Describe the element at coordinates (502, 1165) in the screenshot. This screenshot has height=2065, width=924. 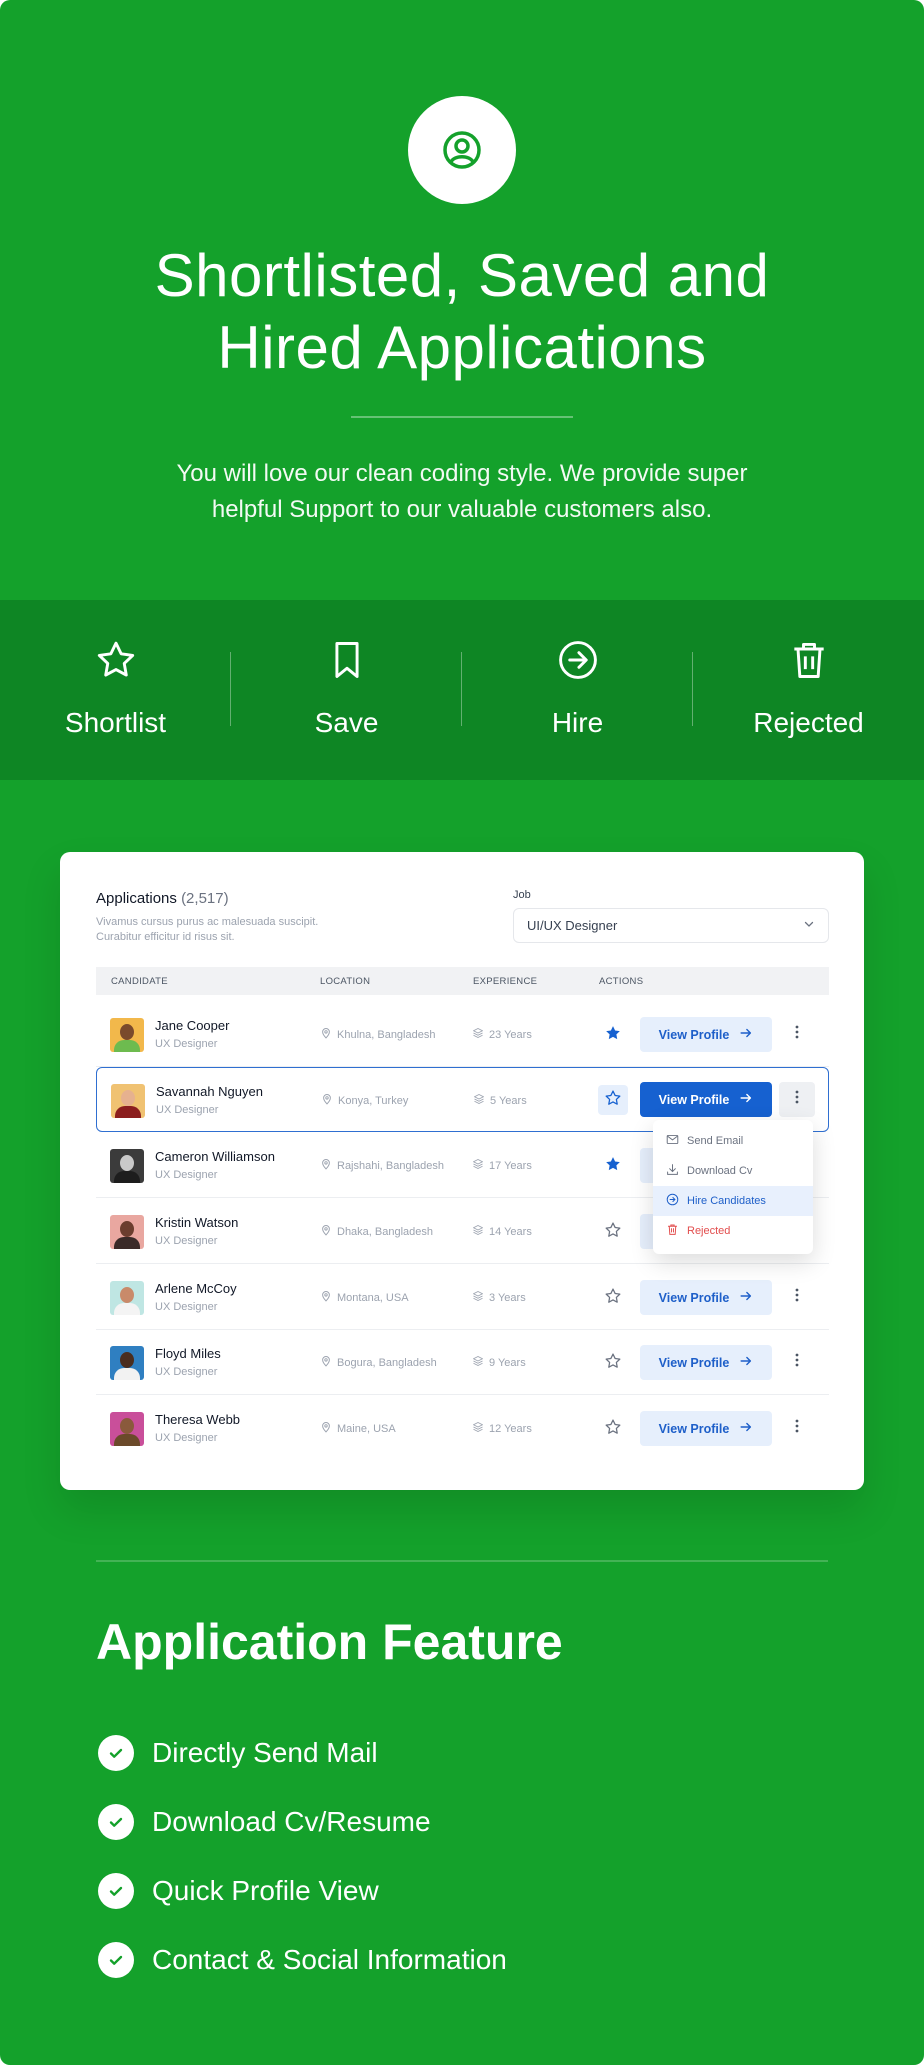
I see `candidate-experience: 17 Years` at that location.